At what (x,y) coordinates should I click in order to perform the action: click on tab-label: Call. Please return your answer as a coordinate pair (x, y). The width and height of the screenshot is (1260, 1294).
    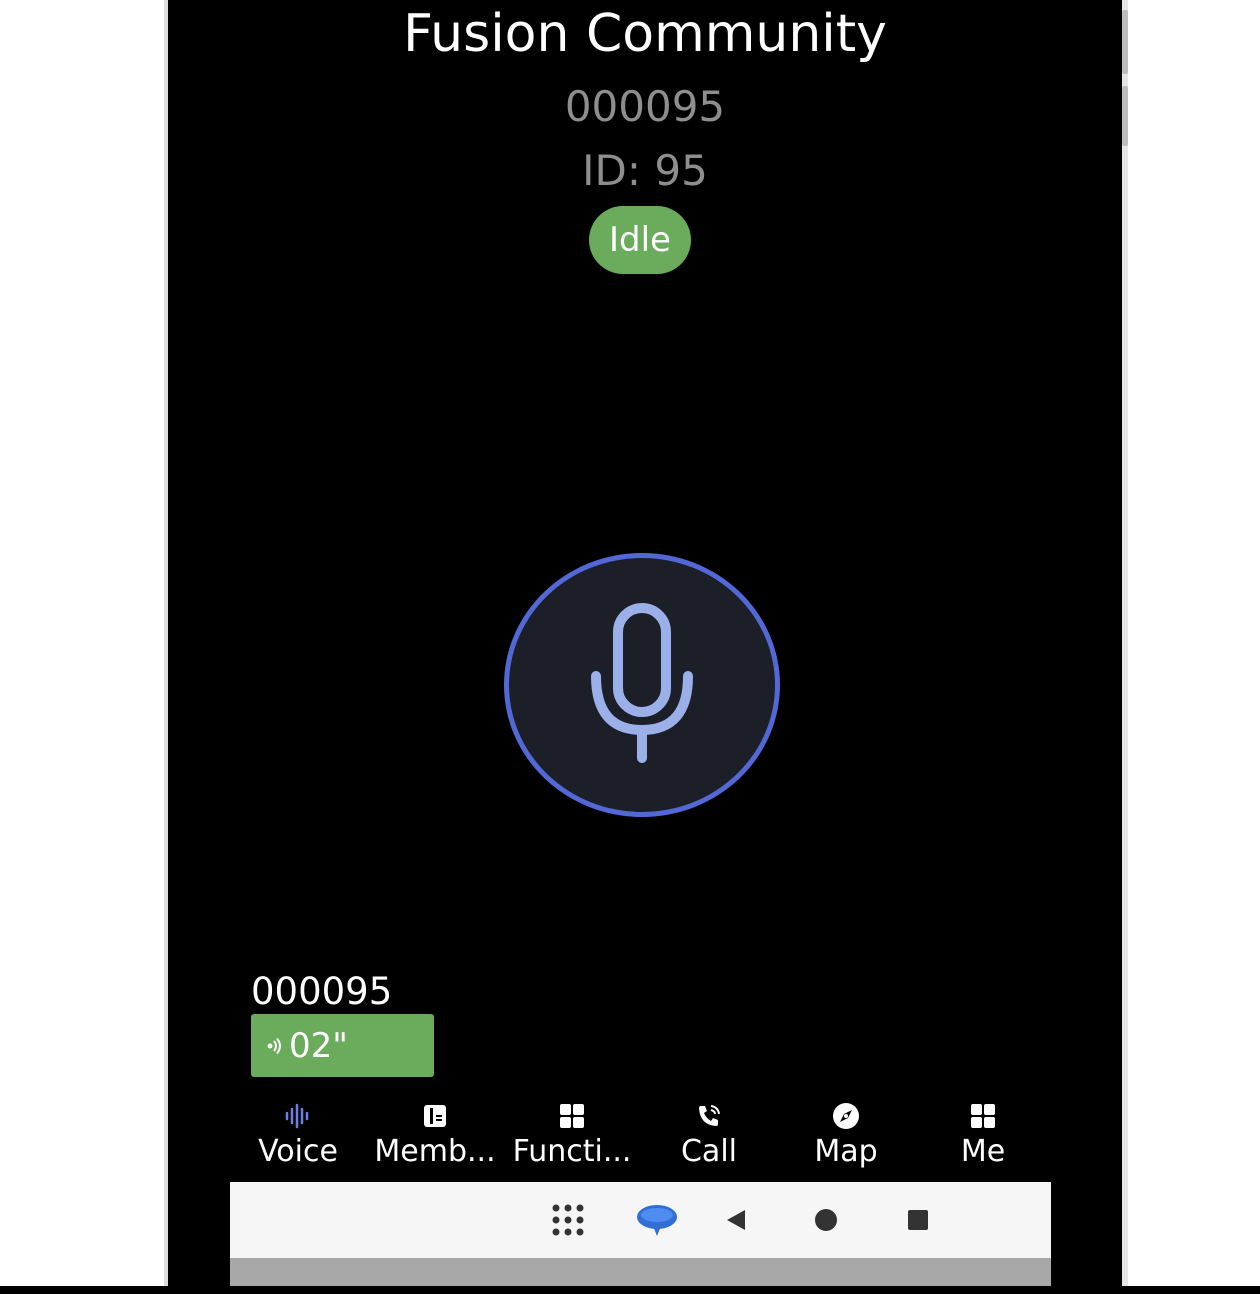
    Looking at the image, I should click on (708, 1151).